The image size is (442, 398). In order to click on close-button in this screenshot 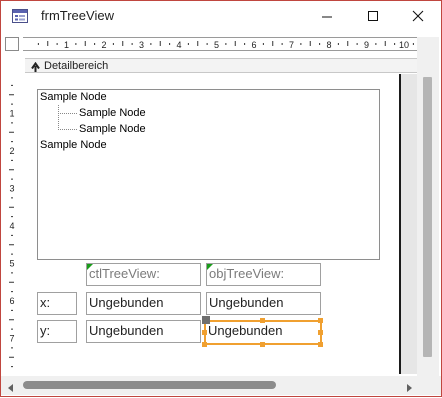, I will do `click(418, 16)`.